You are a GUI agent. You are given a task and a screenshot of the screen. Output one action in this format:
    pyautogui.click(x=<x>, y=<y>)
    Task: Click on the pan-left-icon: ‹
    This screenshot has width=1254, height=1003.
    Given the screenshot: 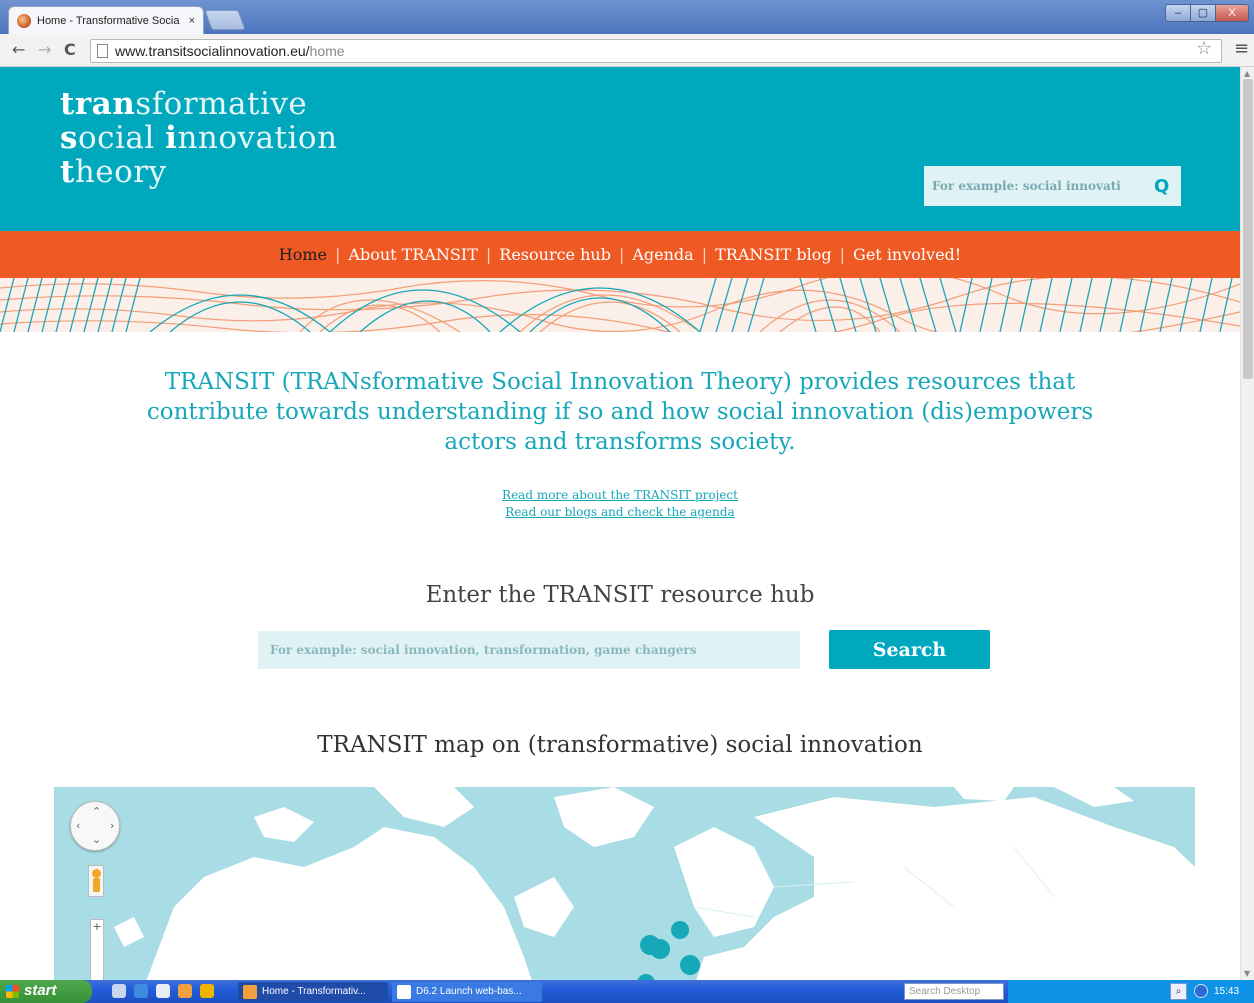 What is the action you would take?
    pyautogui.click(x=78, y=825)
    